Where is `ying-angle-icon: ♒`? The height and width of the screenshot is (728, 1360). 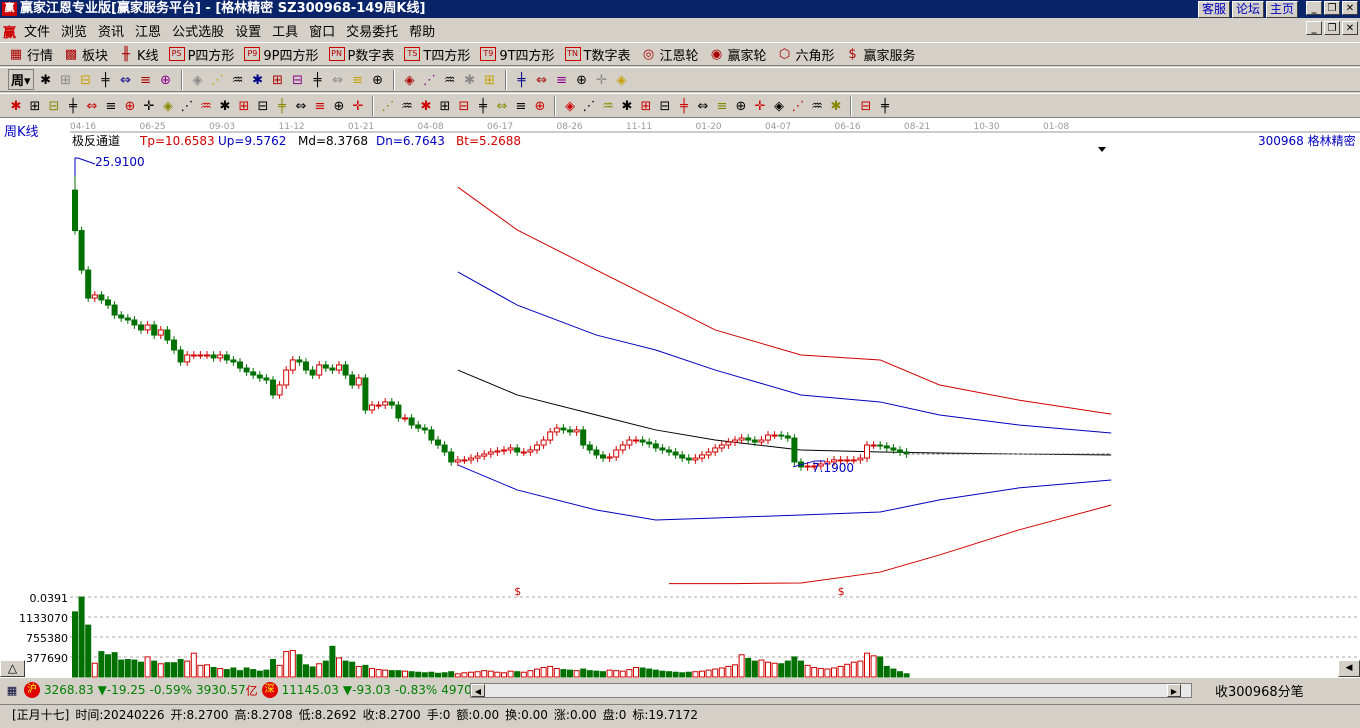
ying-angle-icon: ♒ is located at coordinates (817, 106).